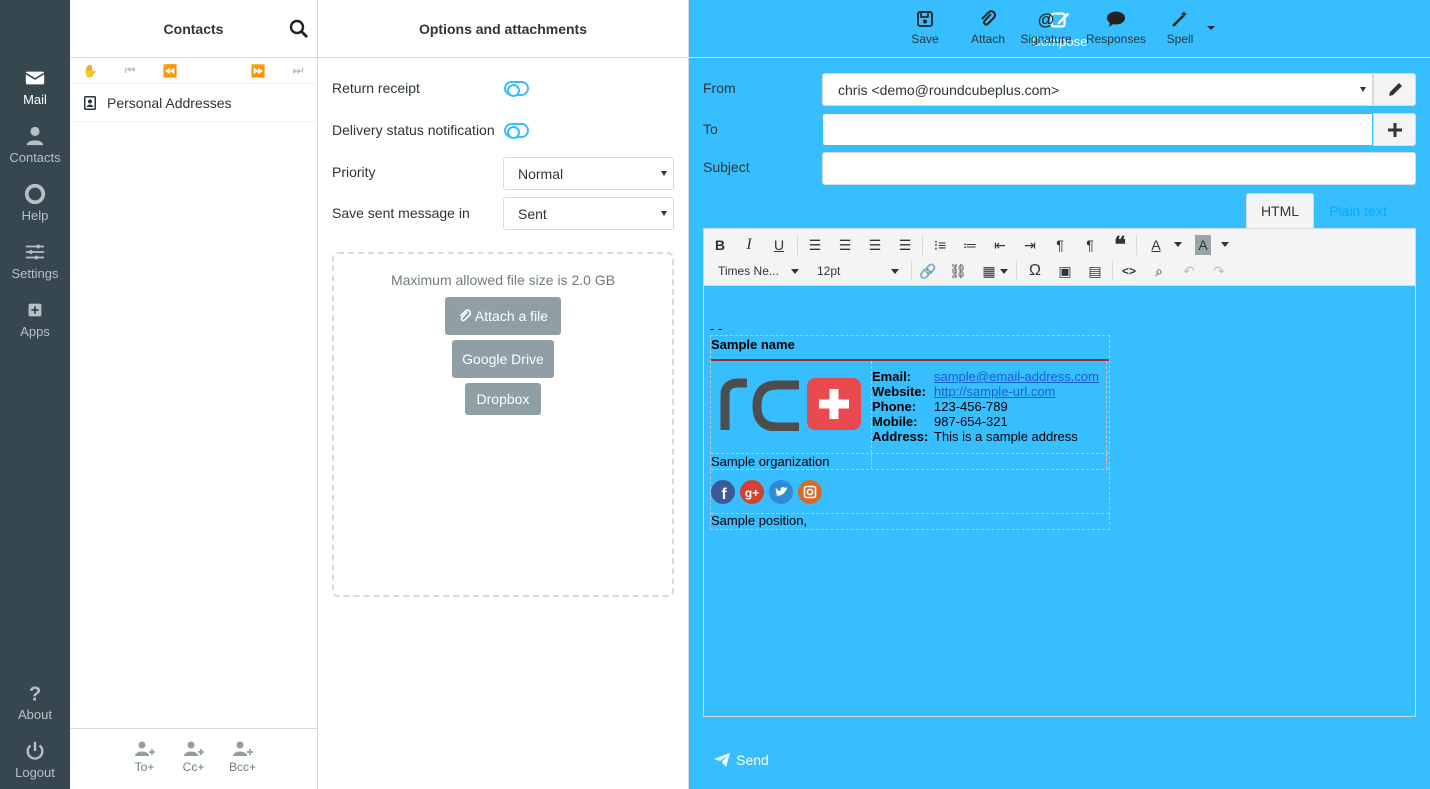 The width and height of the screenshot is (1430, 789). Describe the element at coordinates (1211, 28) in the screenshot. I see `spell-dropdown-icon` at that location.